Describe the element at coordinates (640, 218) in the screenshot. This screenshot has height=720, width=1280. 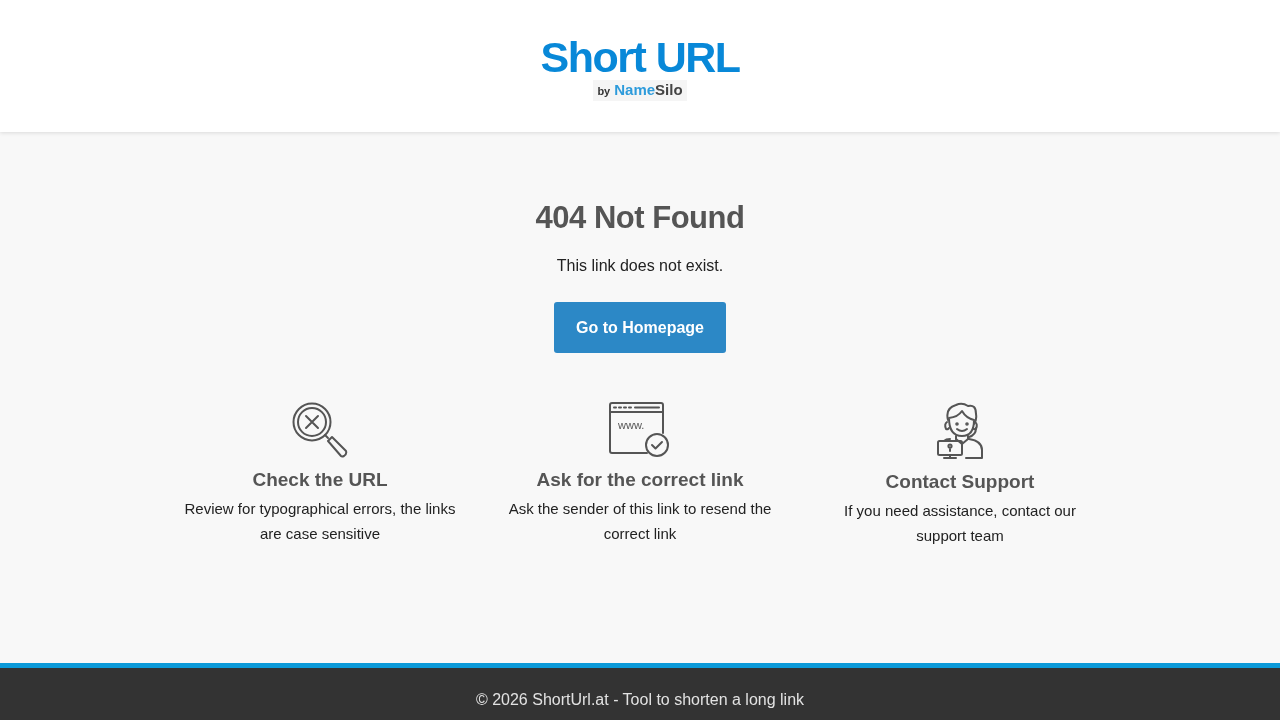
I see `error-title: 404 Not Found` at that location.